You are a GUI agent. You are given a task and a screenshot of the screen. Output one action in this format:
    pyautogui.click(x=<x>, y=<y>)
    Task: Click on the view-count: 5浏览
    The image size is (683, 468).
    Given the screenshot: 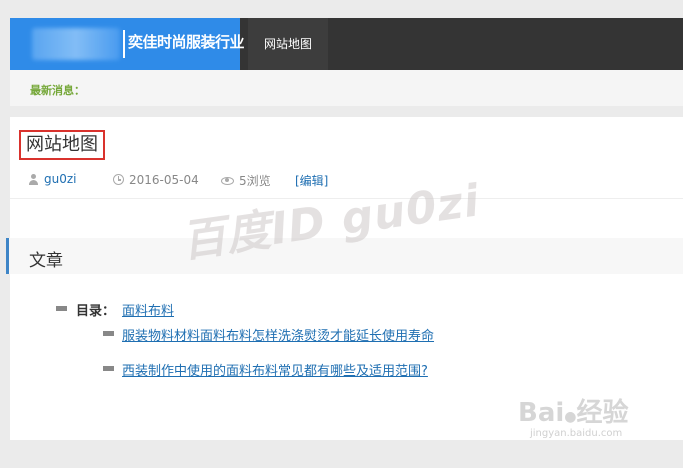 What is the action you would take?
    pyautogui.click(x=255, y=181)
    